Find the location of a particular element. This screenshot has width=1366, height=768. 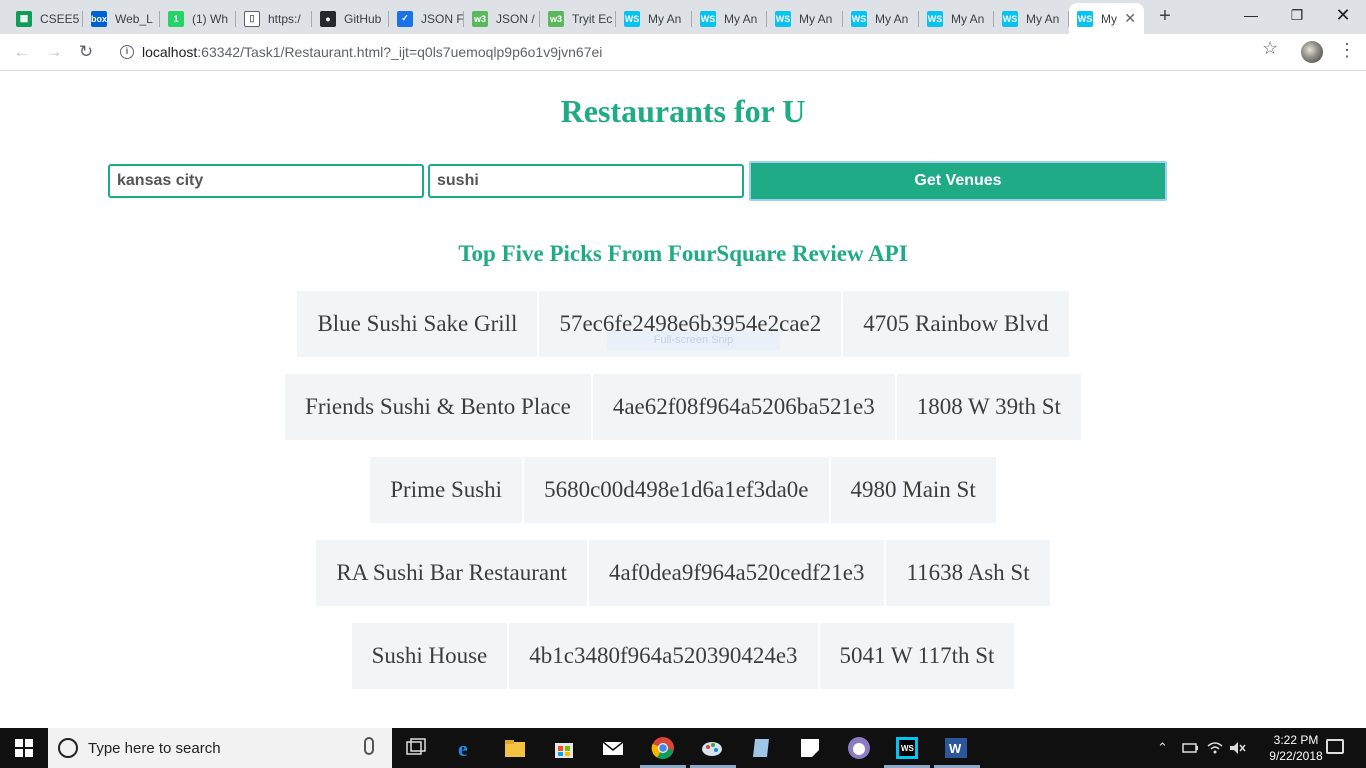

box-icon: box is located at coordinates (99, 18).